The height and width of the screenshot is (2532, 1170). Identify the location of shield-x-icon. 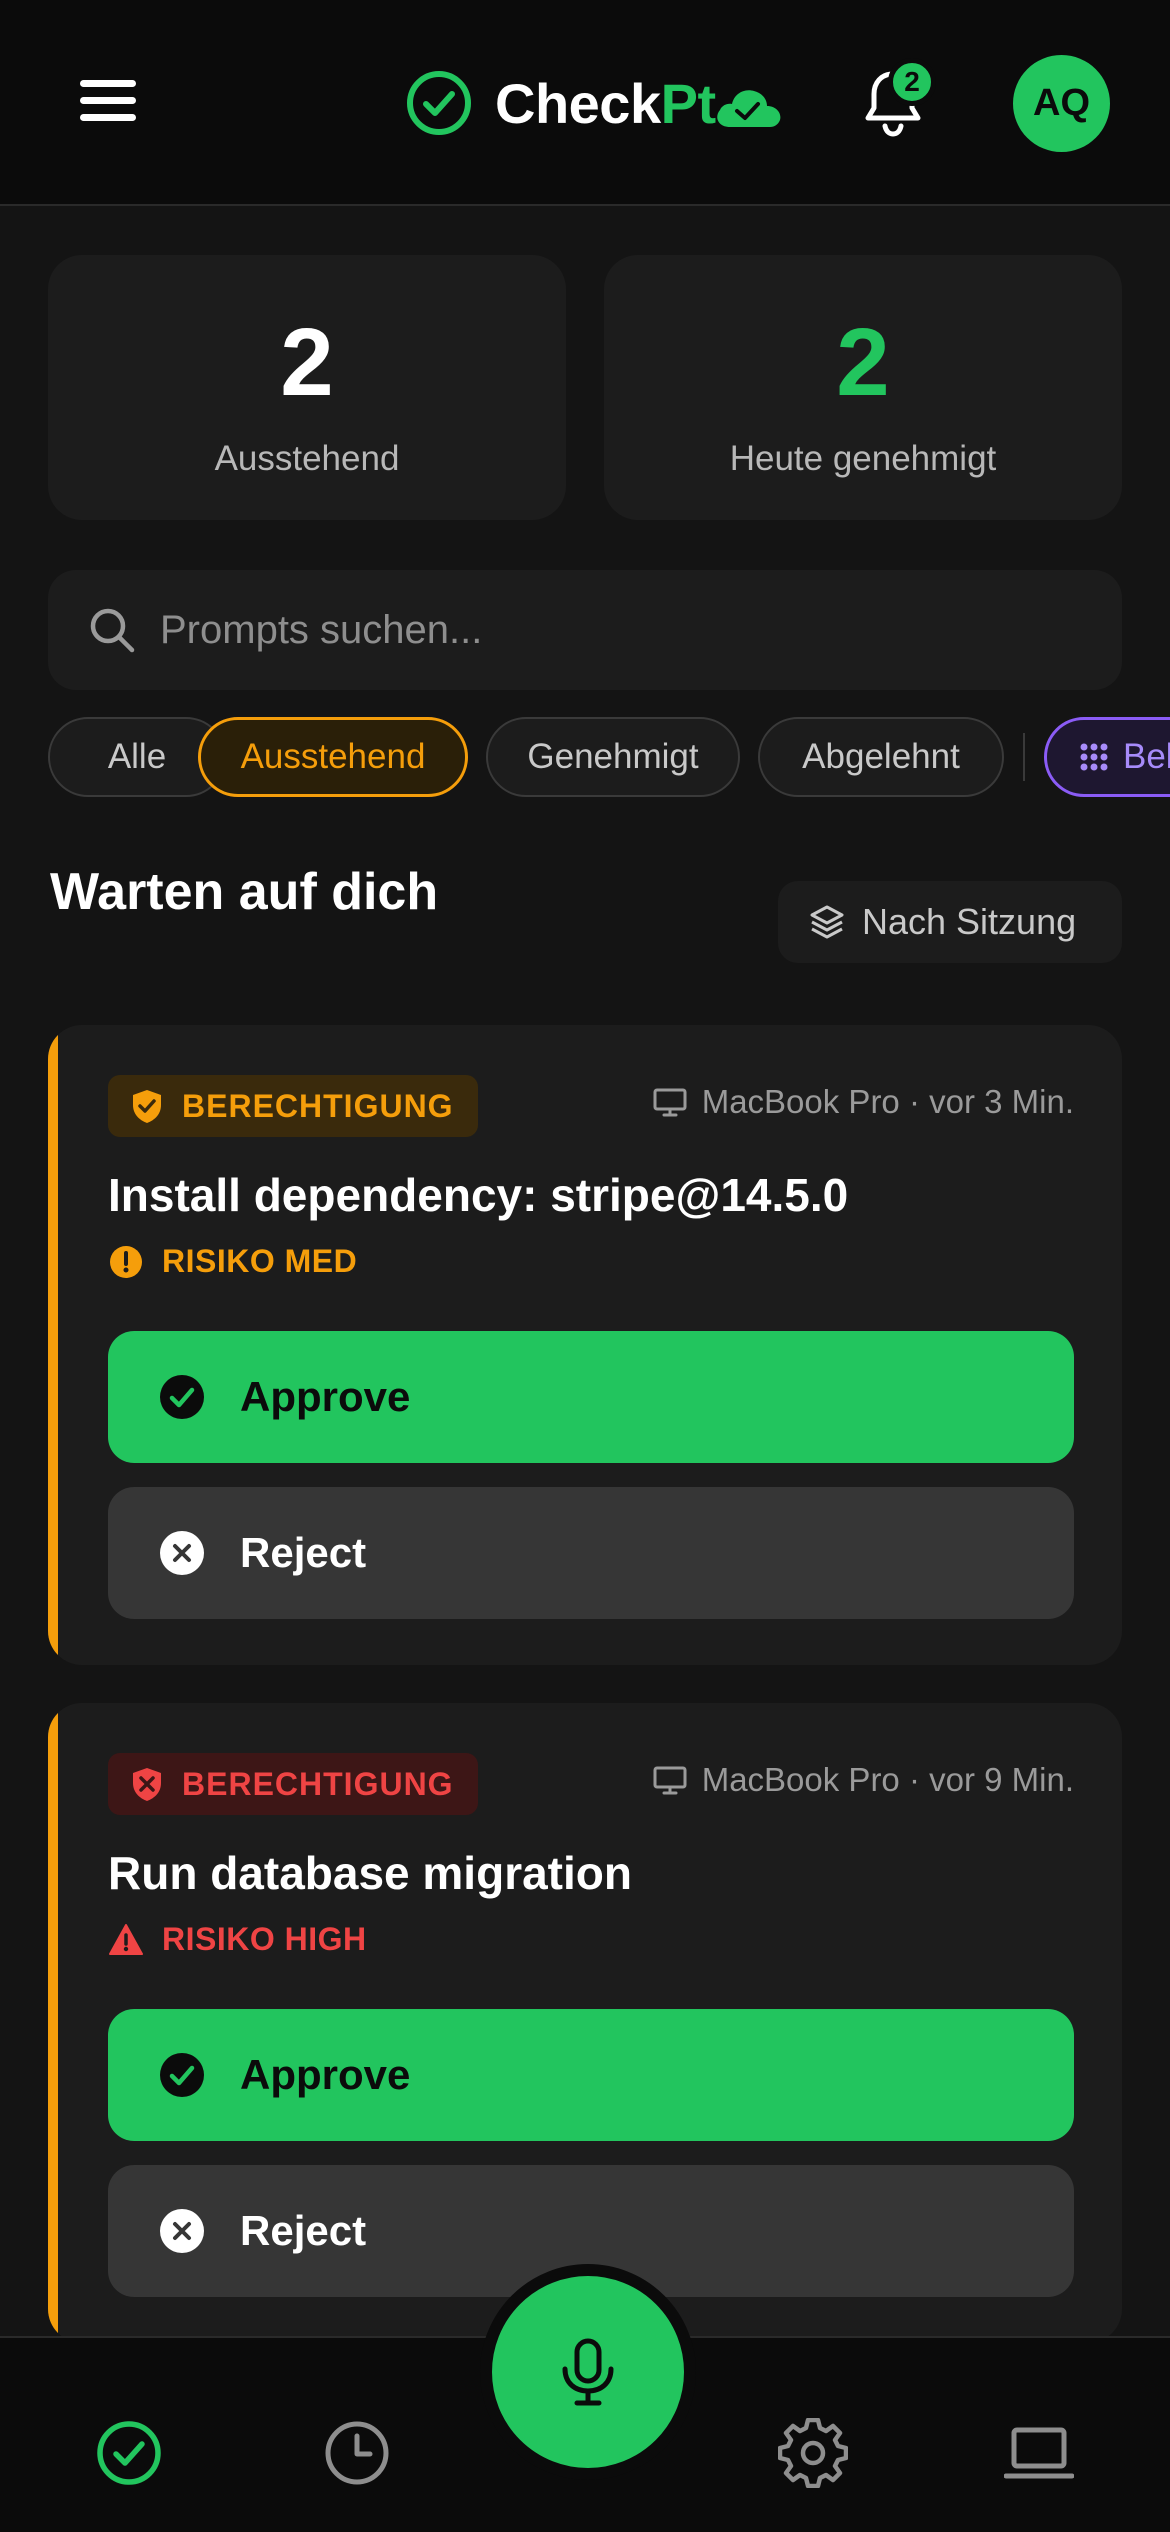
(147, 1784).